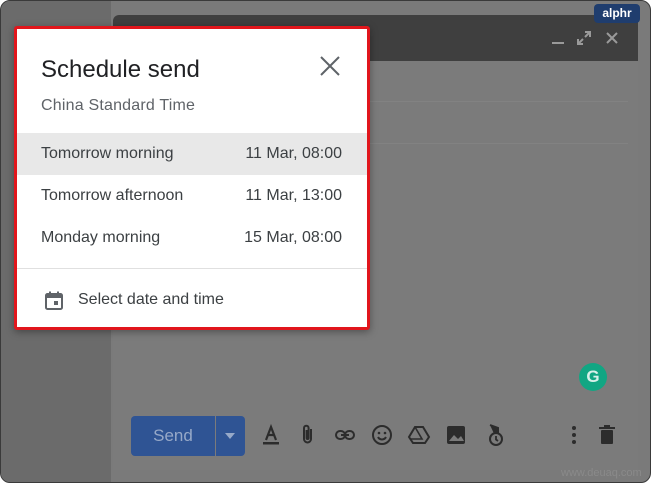  Describe the element at coordinates (601, 473) in the screenshot. I see `site-watermark: www.deuaq.com` at that location.